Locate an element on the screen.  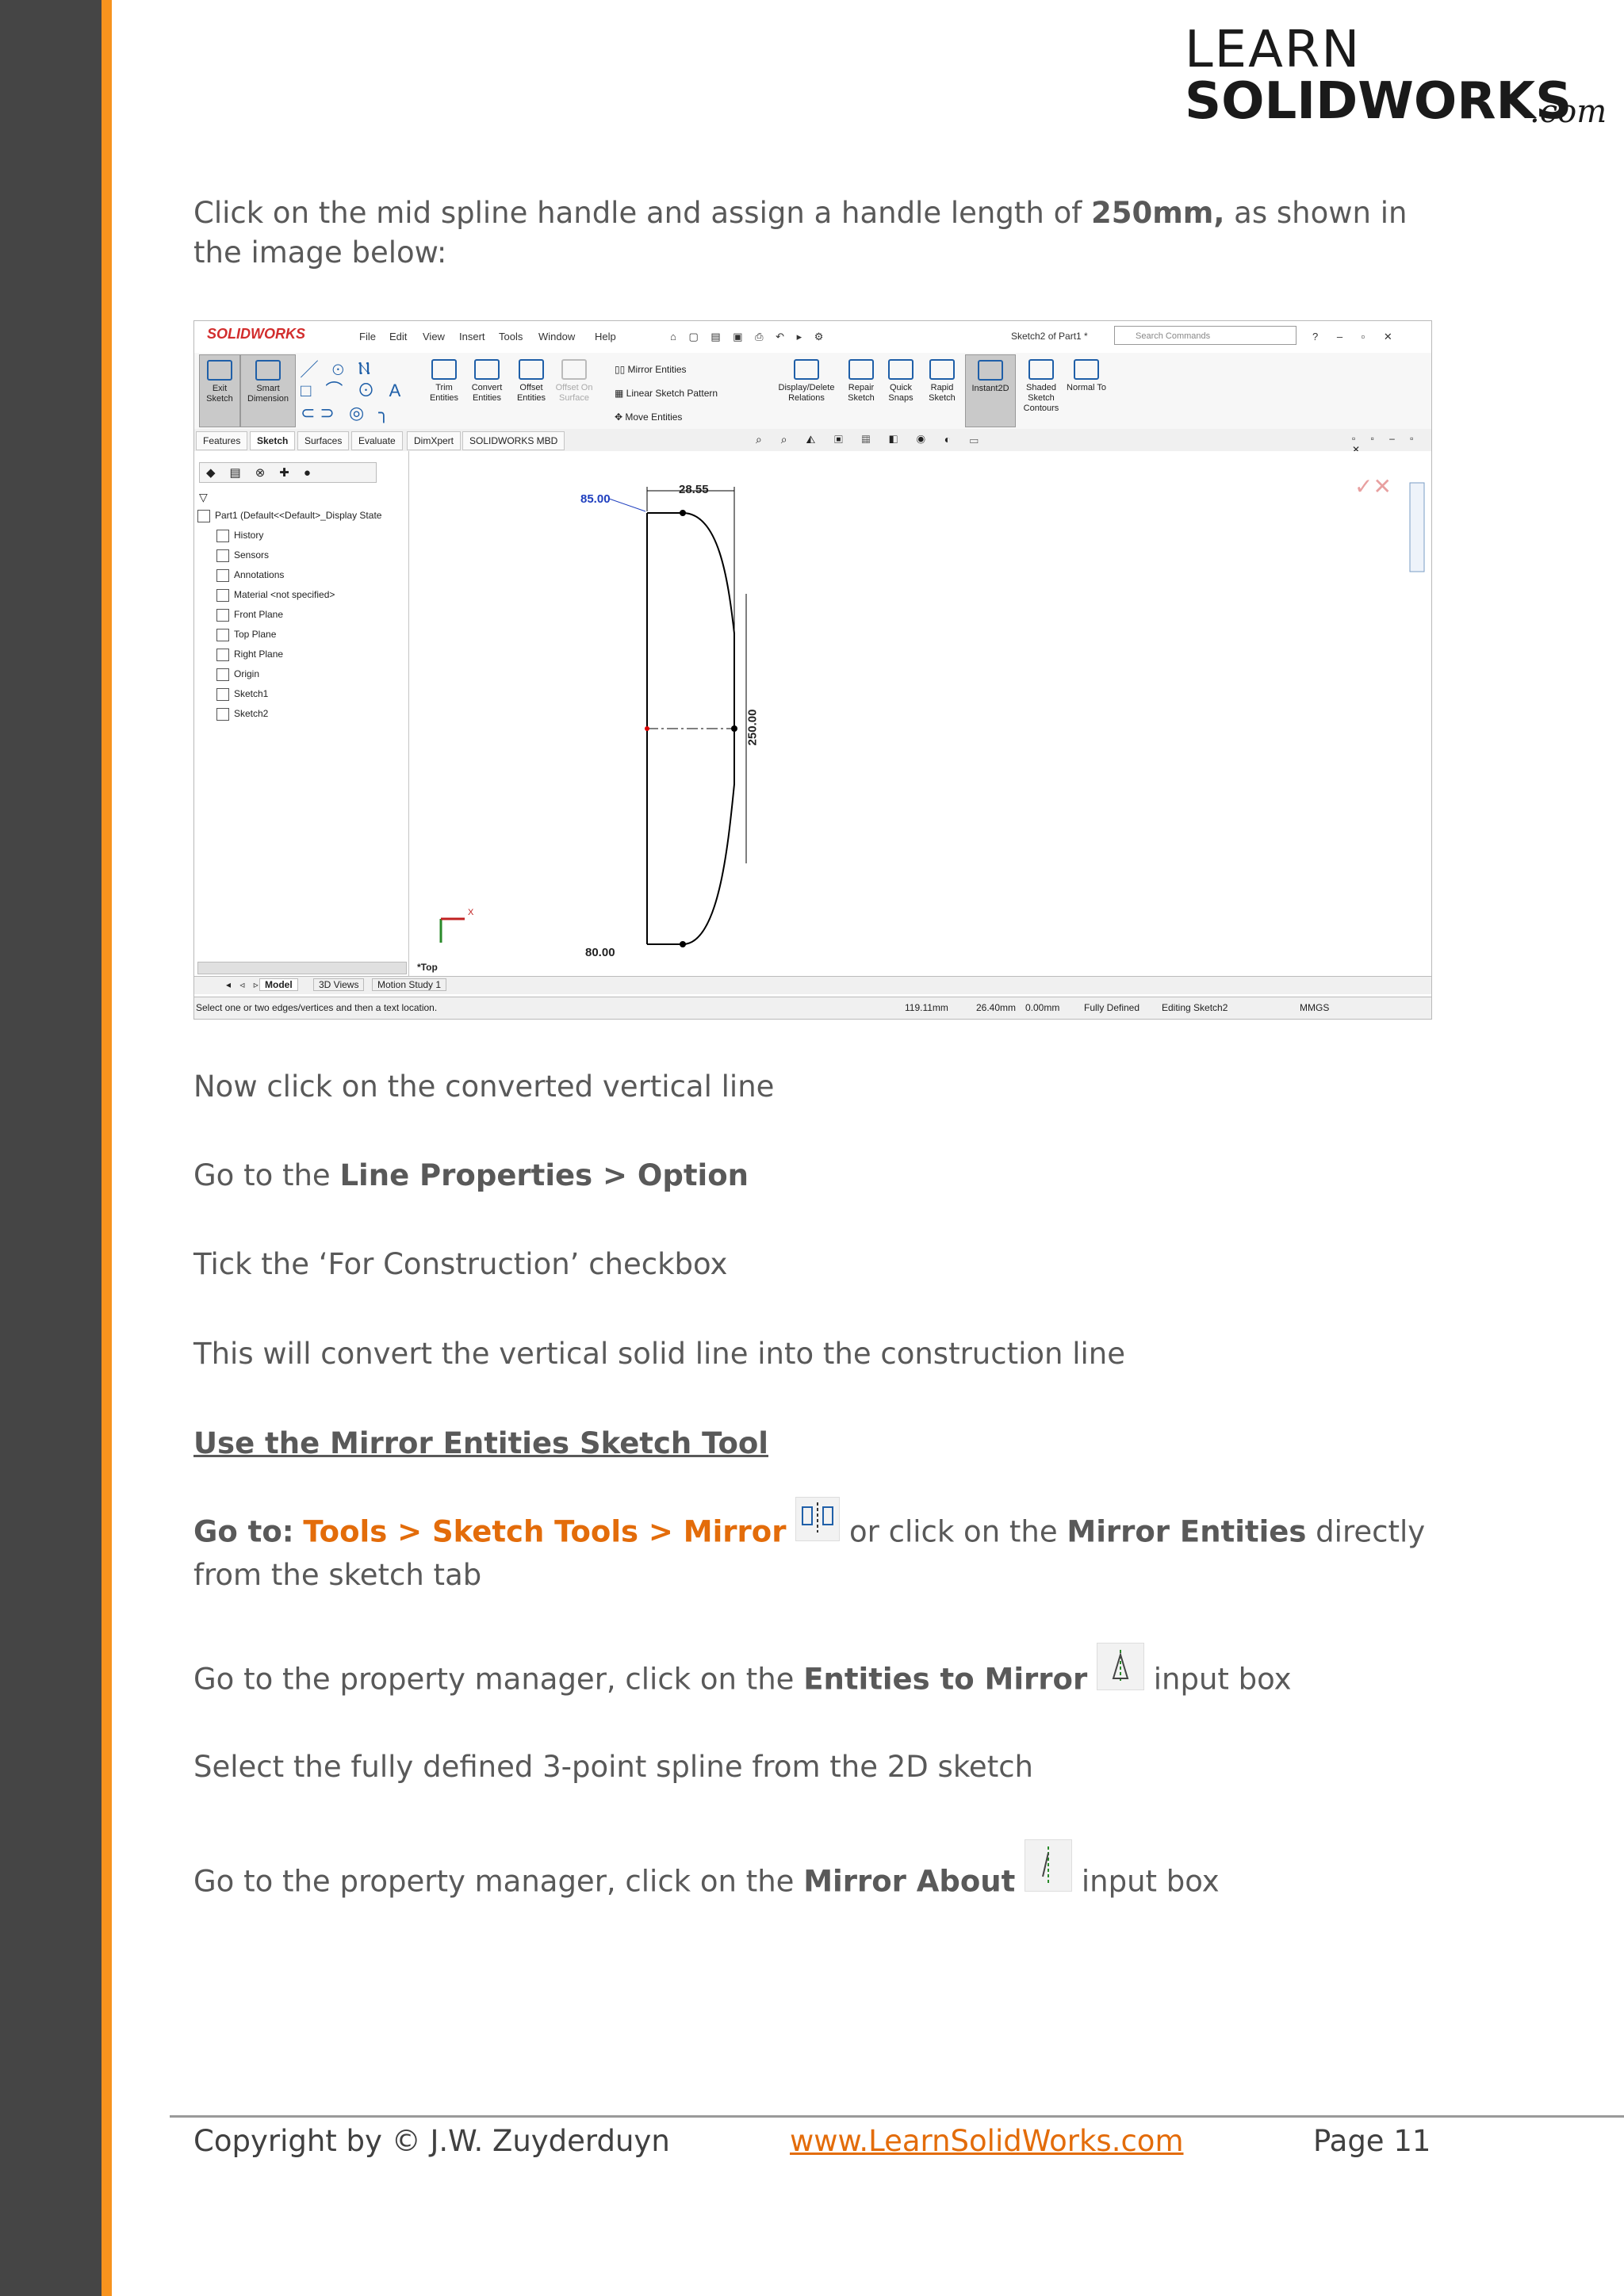
view-heads-up-toolbar: ⌕ ⌕ ◭ ▣ ▦ ◧ ◉ ◐ ▭ is located at coordinates (871, 440).